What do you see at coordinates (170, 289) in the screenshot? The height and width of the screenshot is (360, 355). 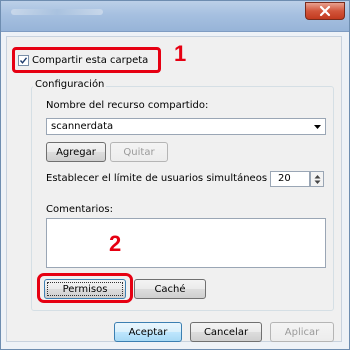 I see `cache-button: Caché` at bounding box center [170, 289].